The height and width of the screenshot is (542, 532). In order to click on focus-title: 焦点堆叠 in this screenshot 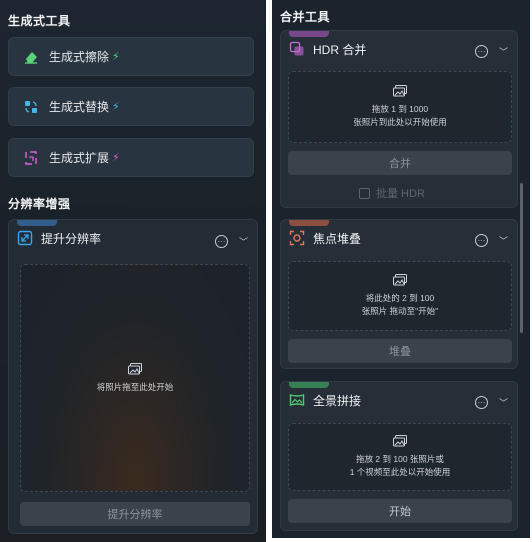, I will do `click(337, 238)`.